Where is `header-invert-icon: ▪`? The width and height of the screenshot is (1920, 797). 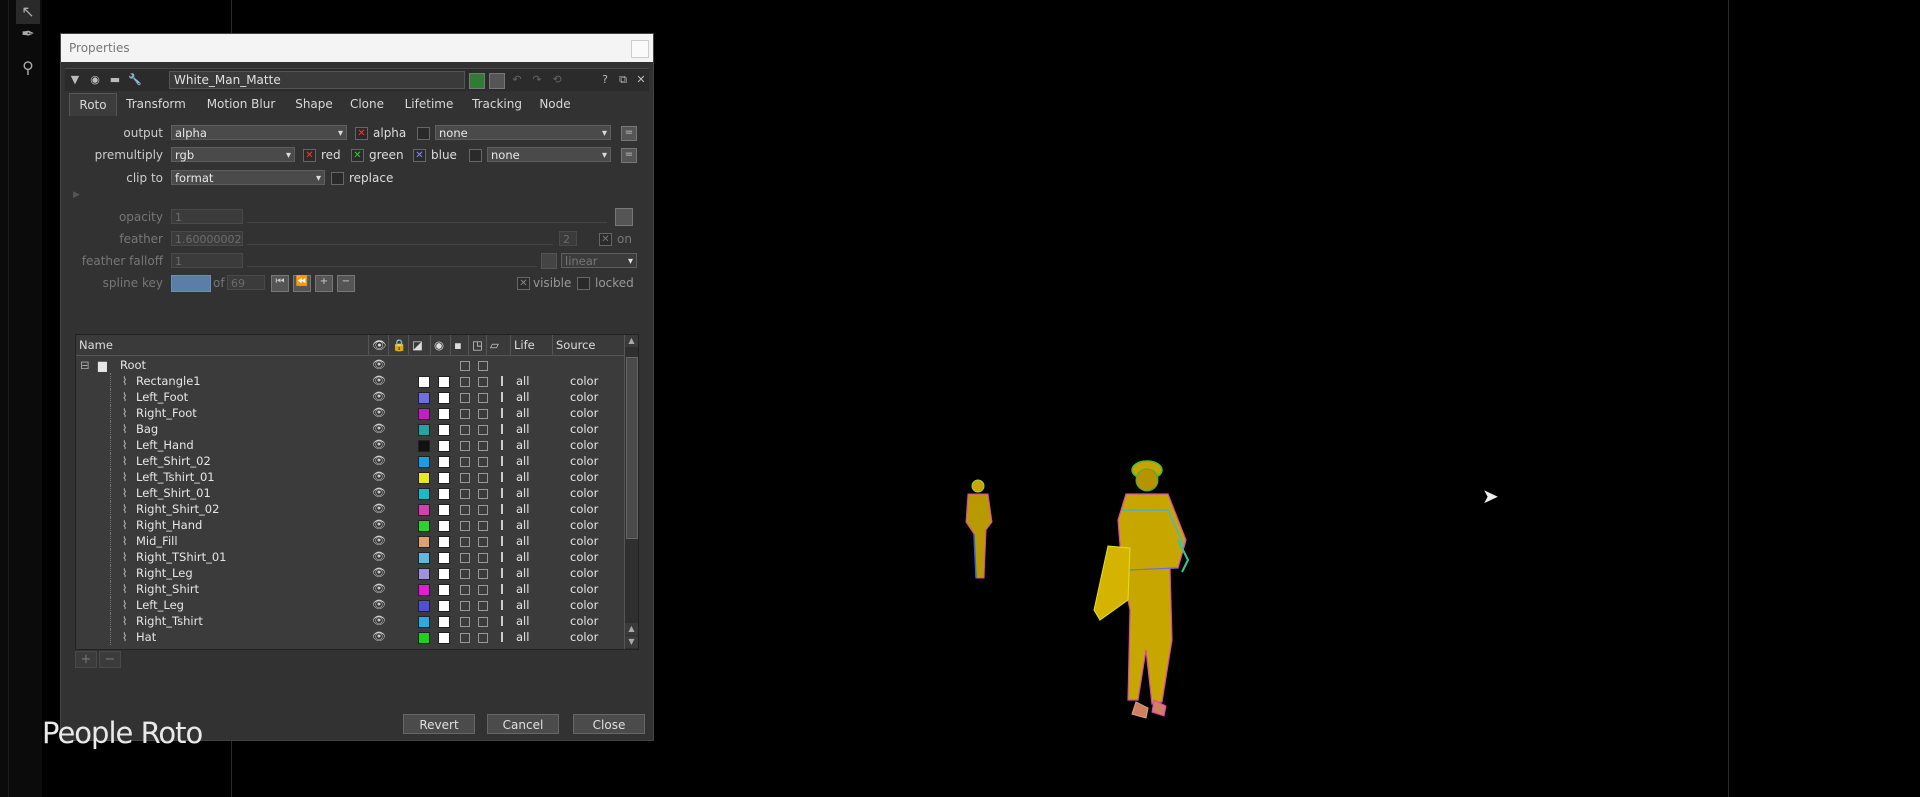
header-invert-icon: ▪ is located at coordinates (459, 345).